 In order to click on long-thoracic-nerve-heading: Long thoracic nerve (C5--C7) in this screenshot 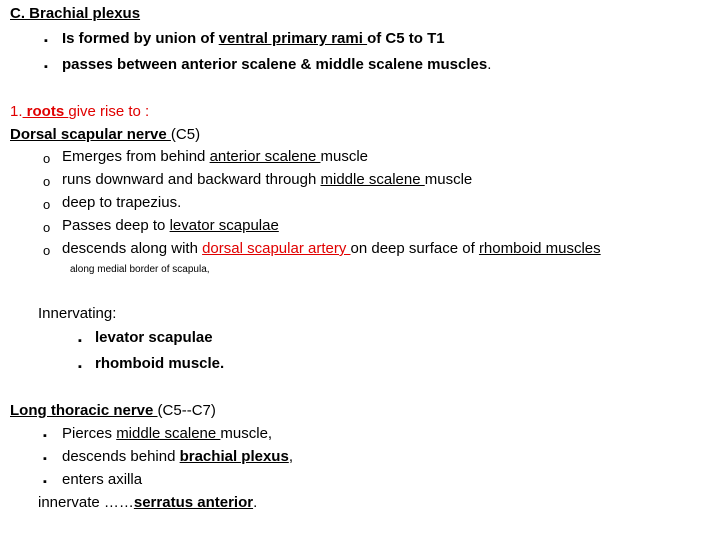, I will do `click(113, 410)`.